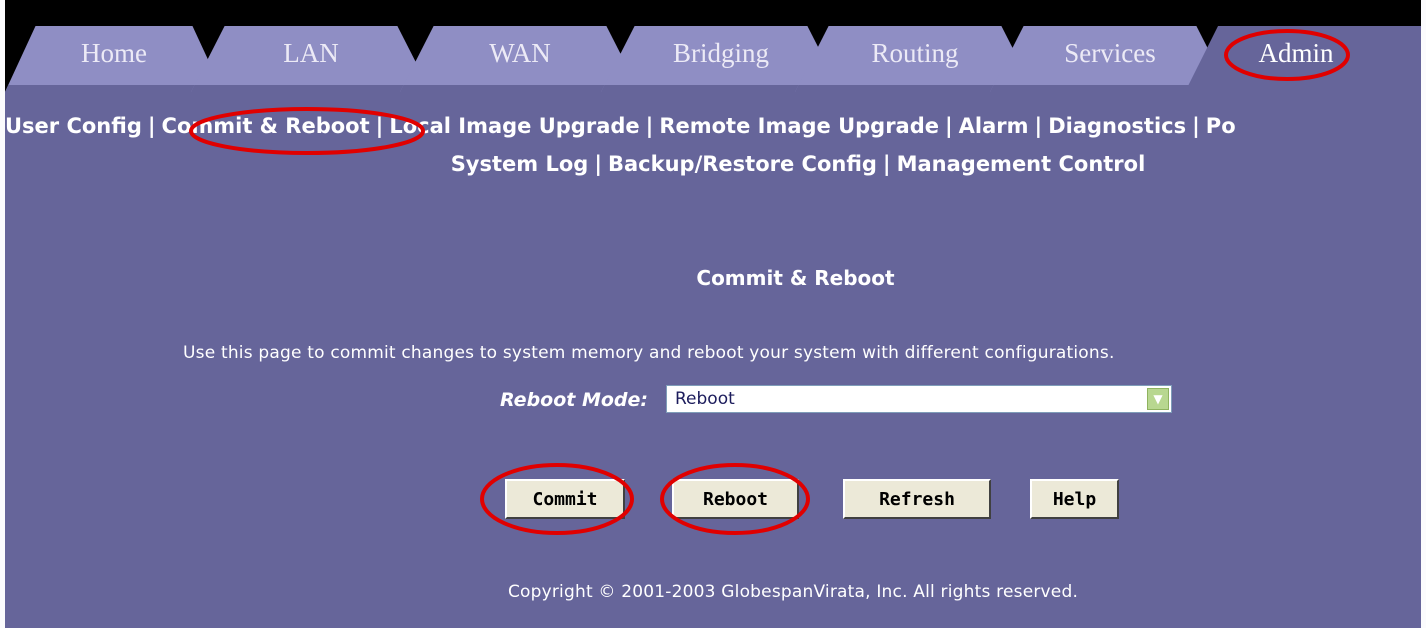  Describe the element at coordinates (1021, 164) in the screenshot. I see `subnav-management-control: Management Control` at that location.